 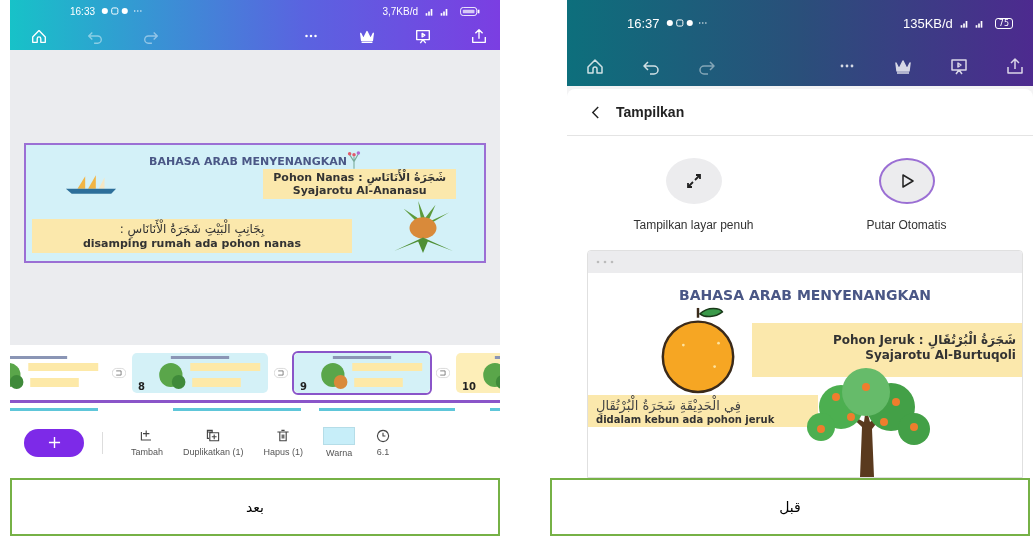 What do you see at coordinates (200, 372) in the screenshot?
I see `slide-thumbnail: 8` at bounding box center [200, 372].